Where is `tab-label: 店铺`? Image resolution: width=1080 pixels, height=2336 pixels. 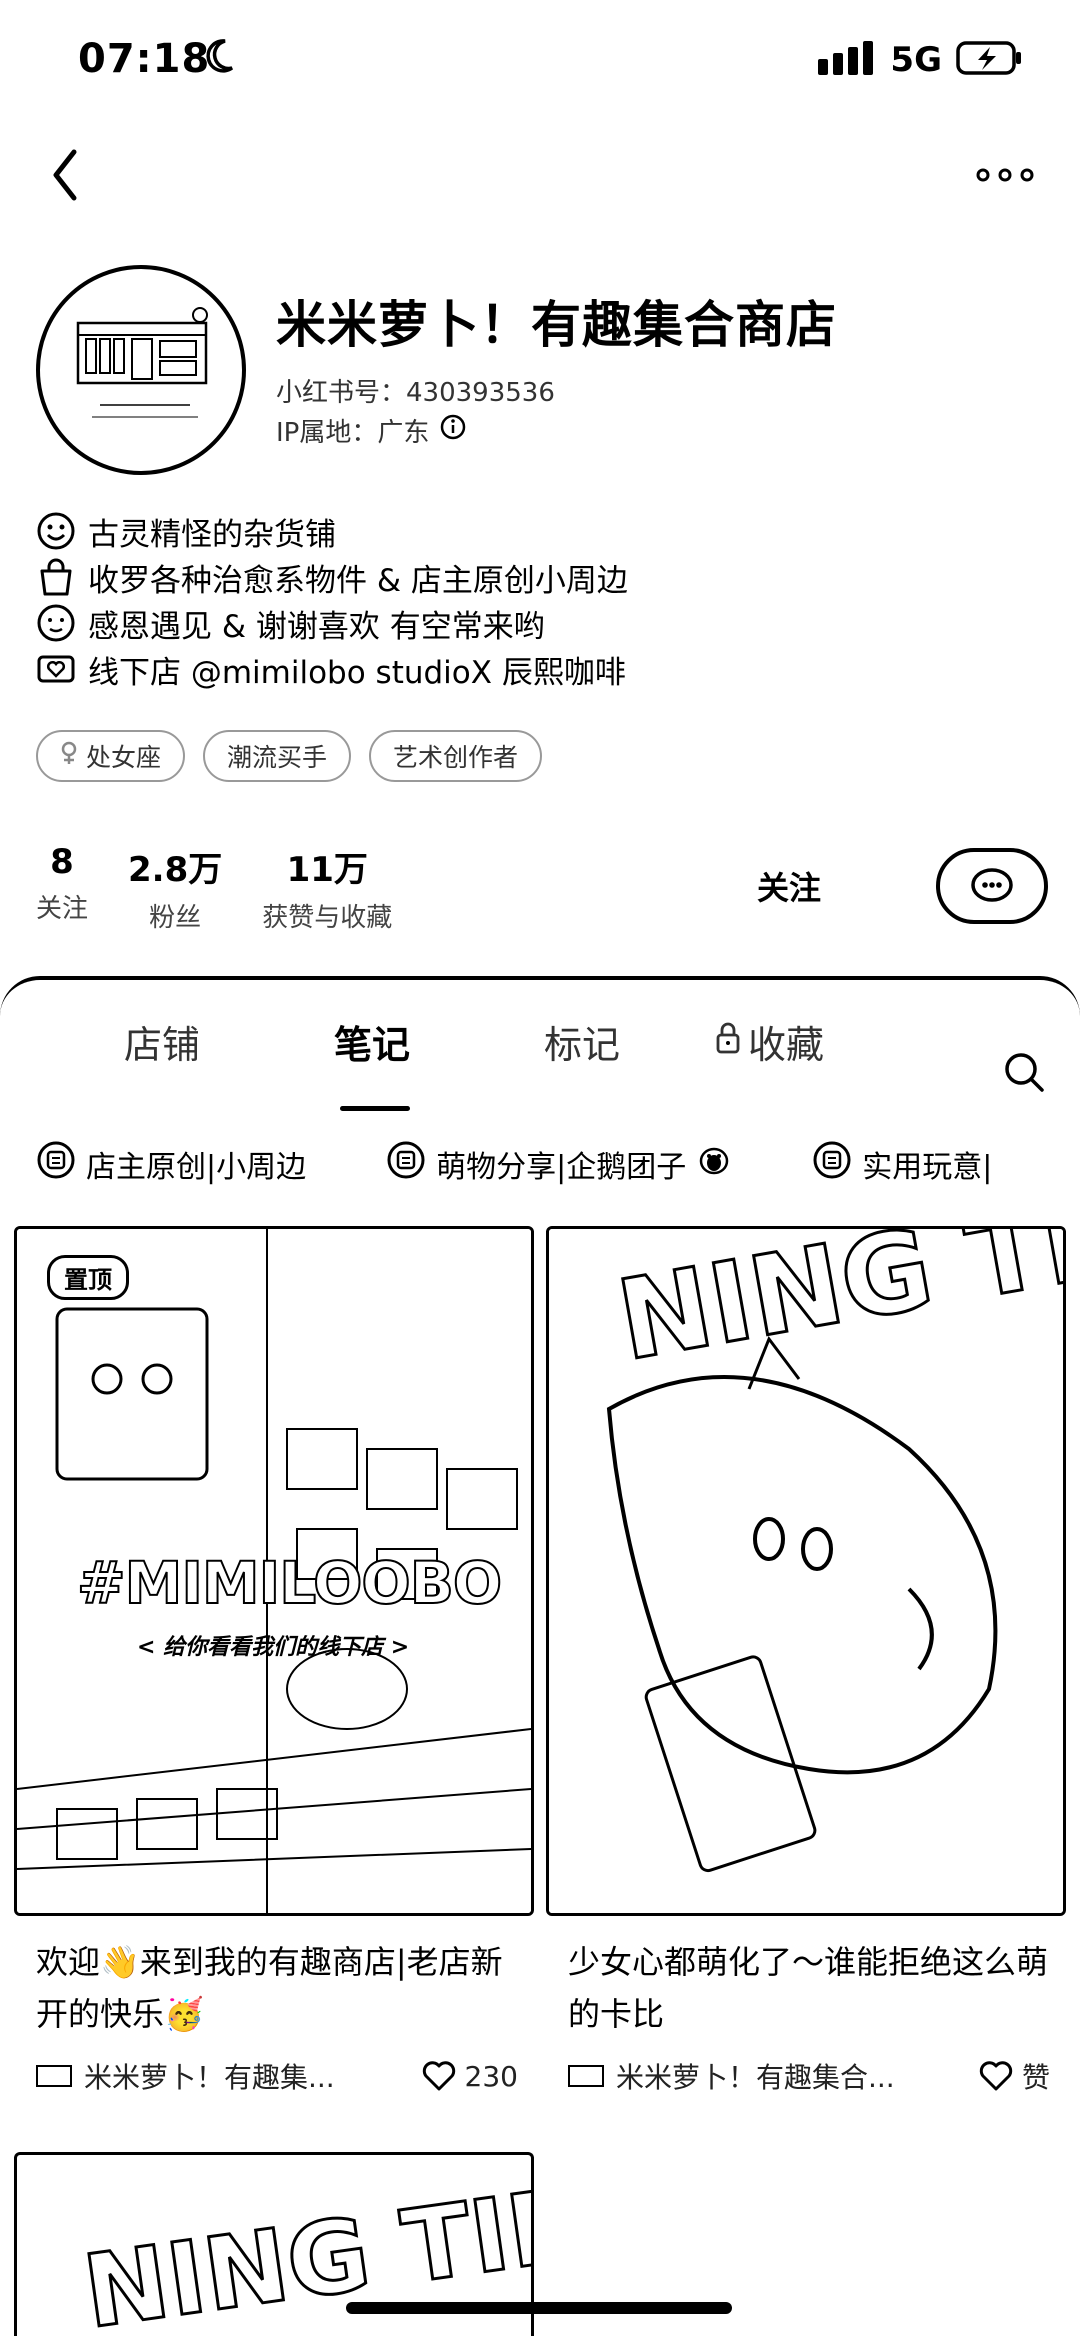 tab-label: 店铺 is located at coordinates (162, 1045).